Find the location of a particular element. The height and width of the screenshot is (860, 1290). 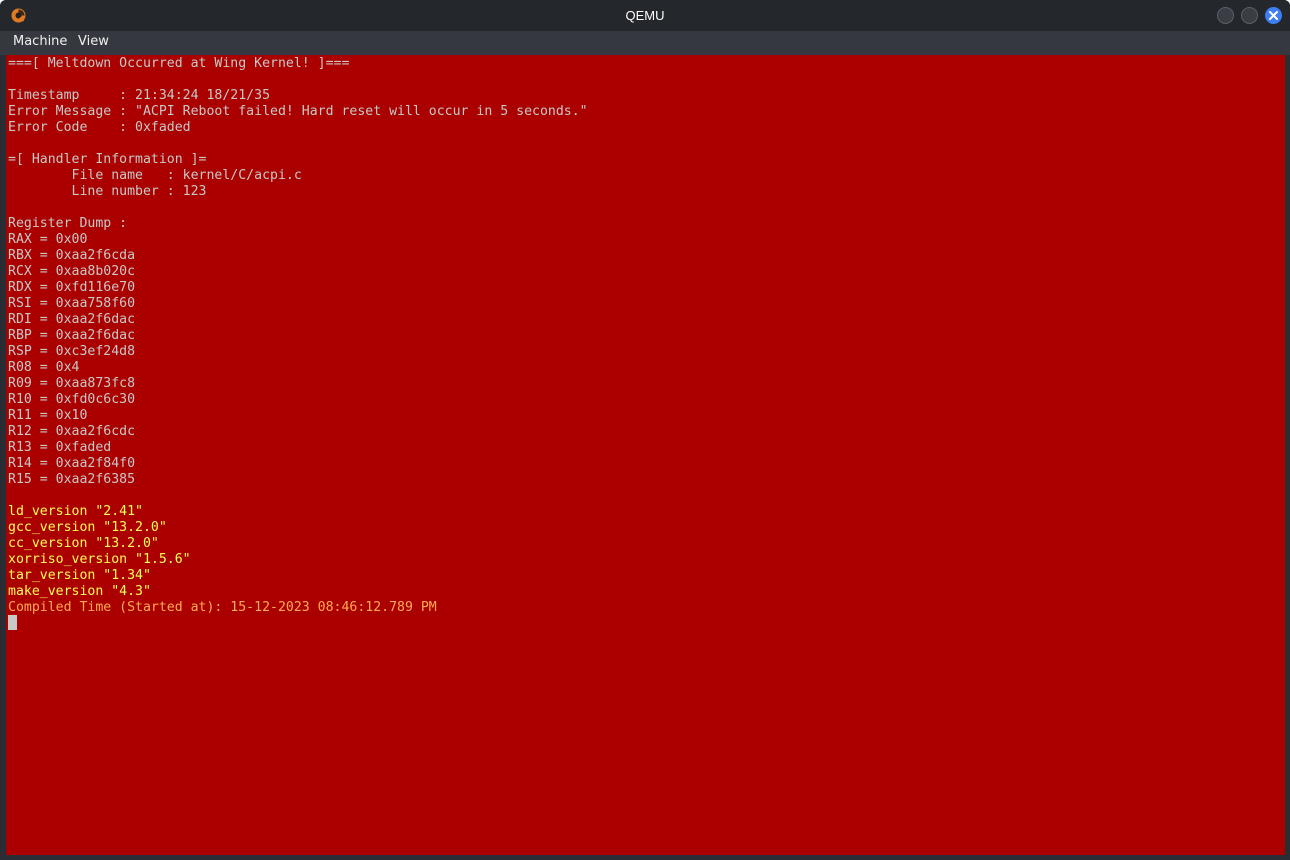

console-line: ld_version "2.41" is located at coordinates (75, 511).